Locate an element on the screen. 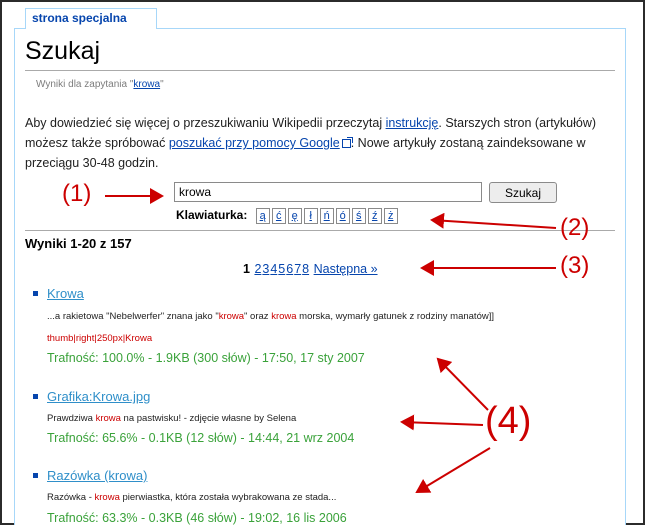 The image size is (649, 529). arrow-4b is located at coordinates (442, 422).